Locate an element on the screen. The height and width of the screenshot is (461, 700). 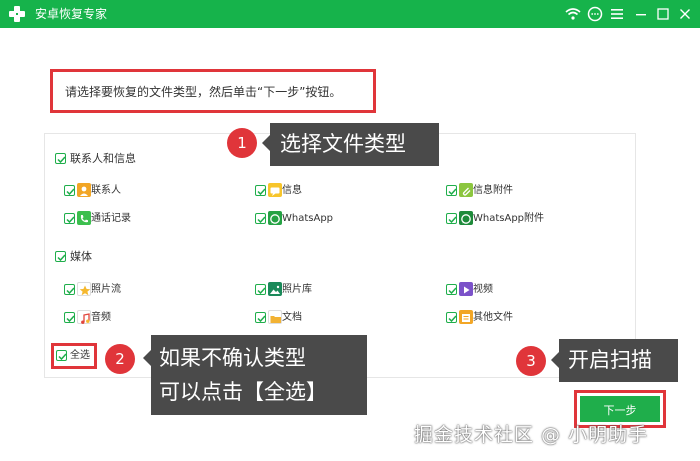
item-label: 照片库 is located at coordinates (297, 289).